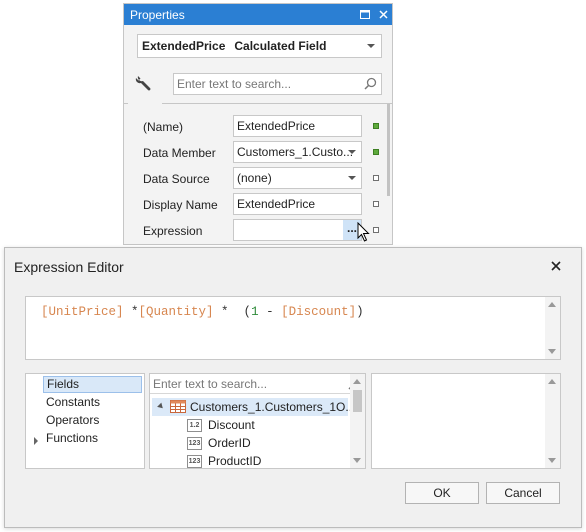 Image resolution: width=586 pixels, height=532 pixels. What do you see at coordinates (36, 441) in the screenshot?
I see `expand-arrow-icon` at bounding box center [36, 441].